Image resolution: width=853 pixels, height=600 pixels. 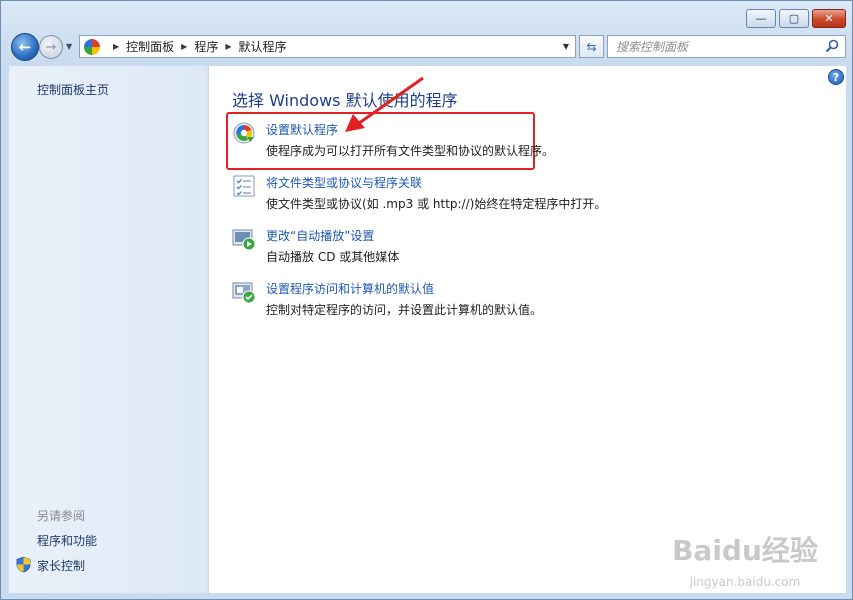 I want to click on sidebar-item-programs-and-features: 程序和功能, so click(x=67, y=540).